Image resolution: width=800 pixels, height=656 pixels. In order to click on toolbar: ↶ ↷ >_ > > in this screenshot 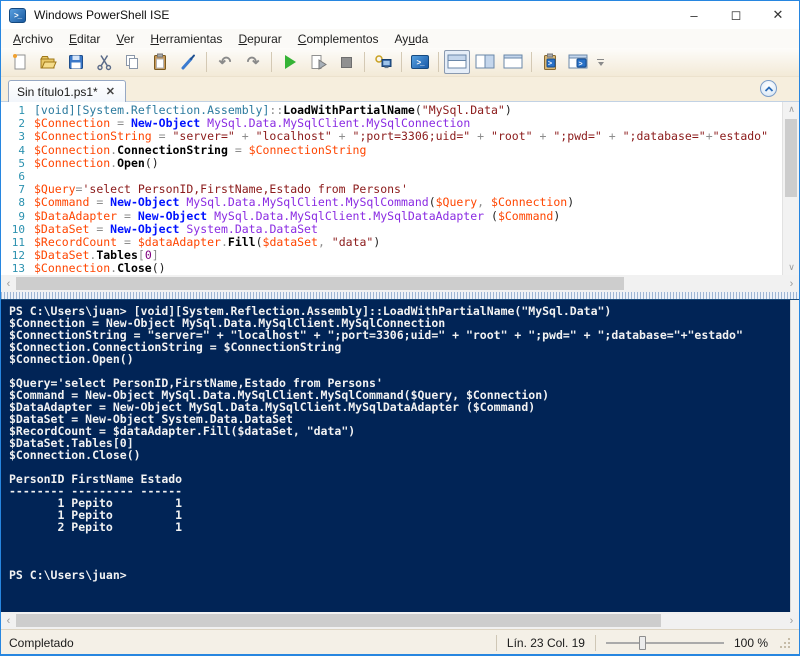, I will do `click(400, 62)`.